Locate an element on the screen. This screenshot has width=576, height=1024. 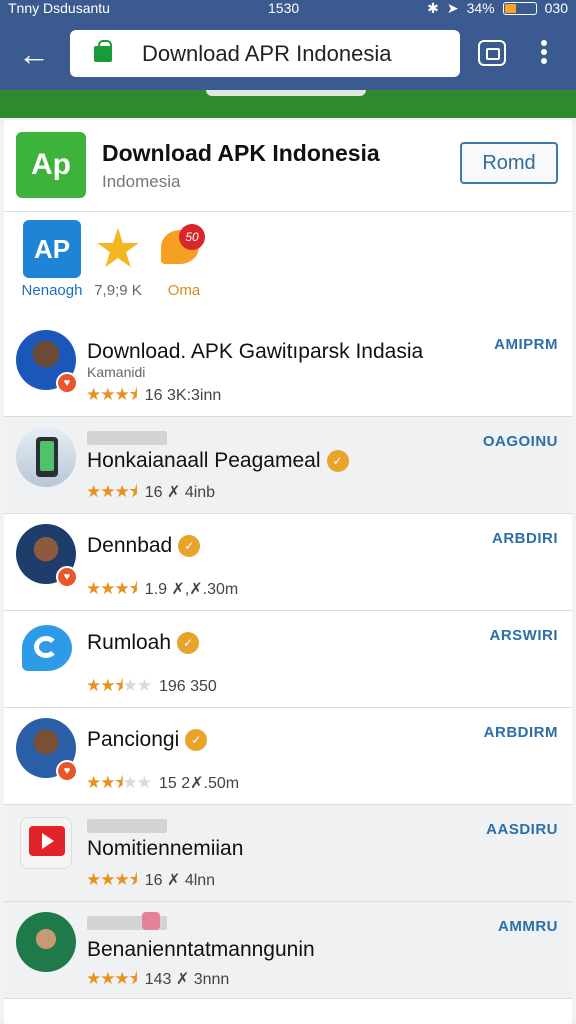
item-title: Nomitiennemiian is located at coordinates (165, 848).